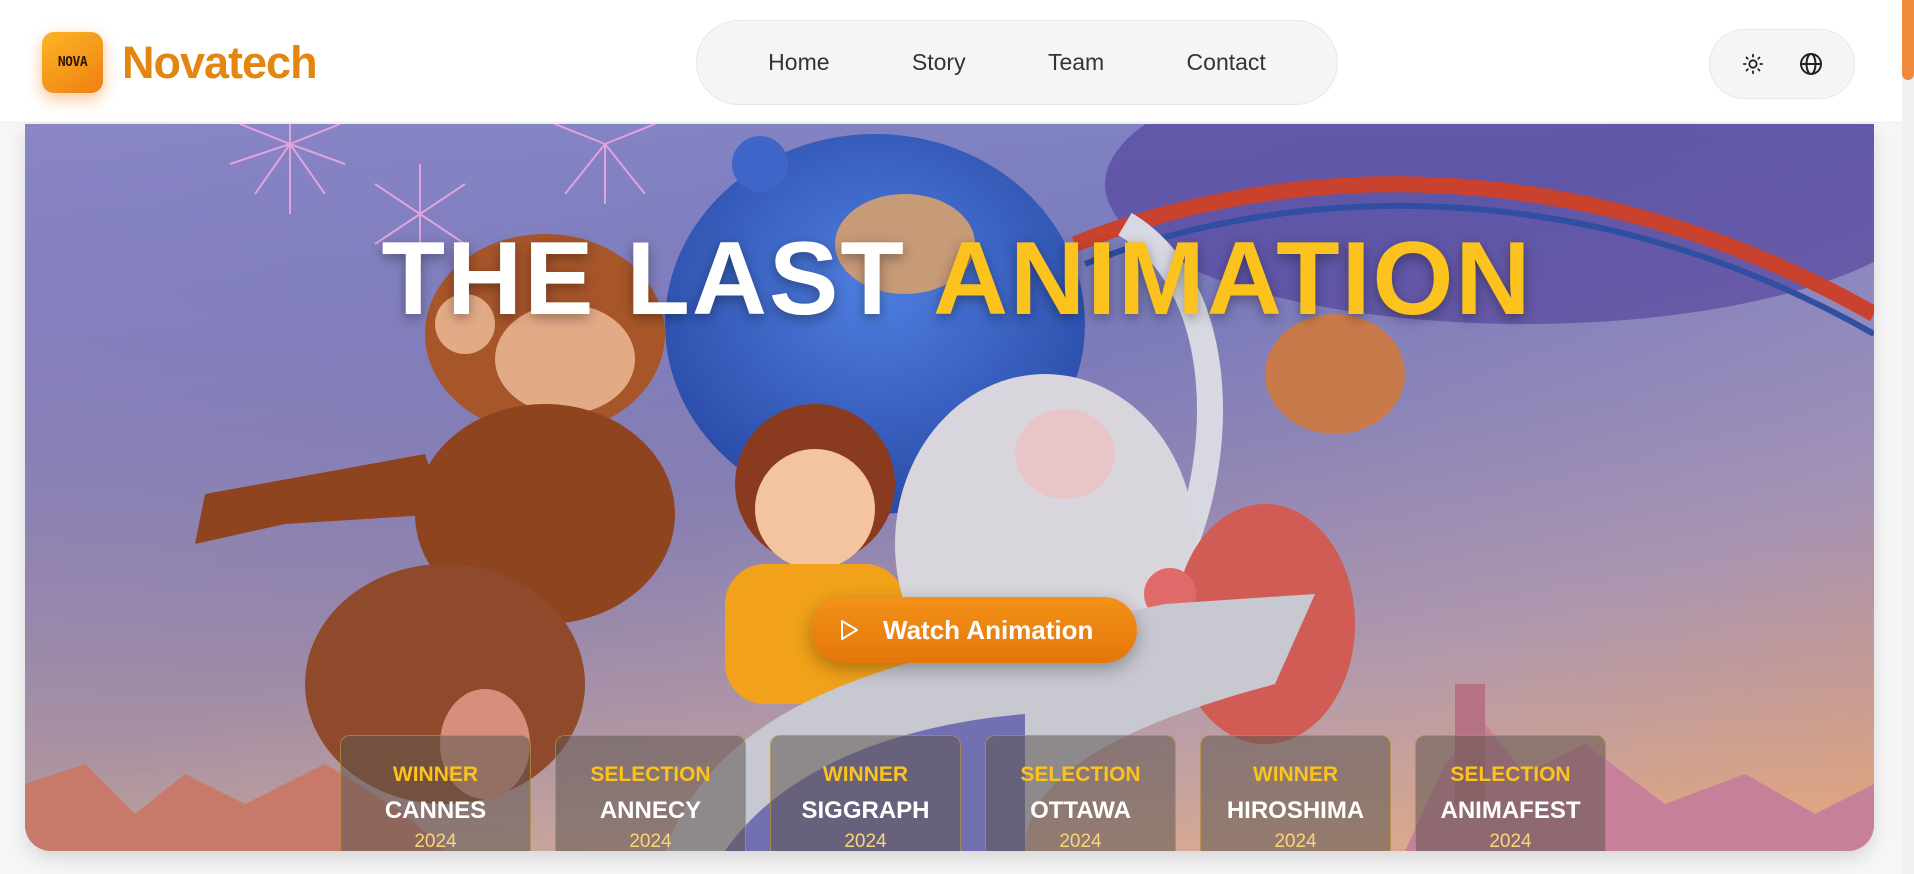 The width and height of the screenshot is (1914, 874). Describe the element at coordinates (220, 62) in the screenshot. I see `brand-name: Novatech` at that location.